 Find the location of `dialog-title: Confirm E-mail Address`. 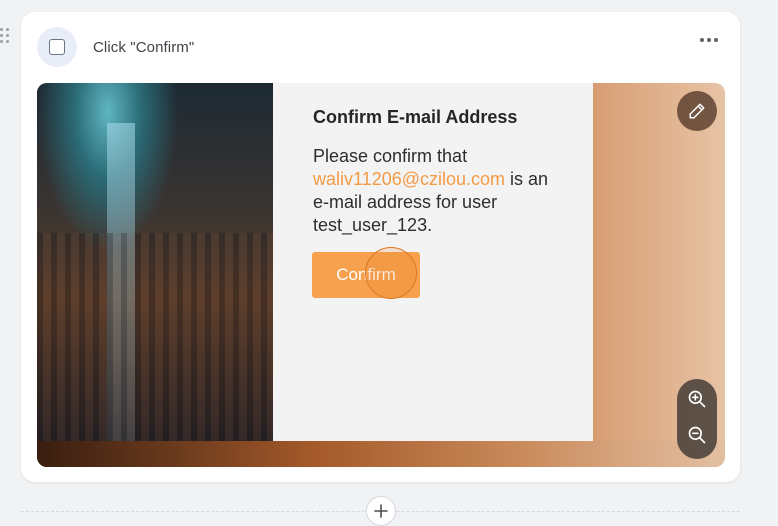

dialog-title: Confirm E-mail Address is located at coordinates (415, 117).